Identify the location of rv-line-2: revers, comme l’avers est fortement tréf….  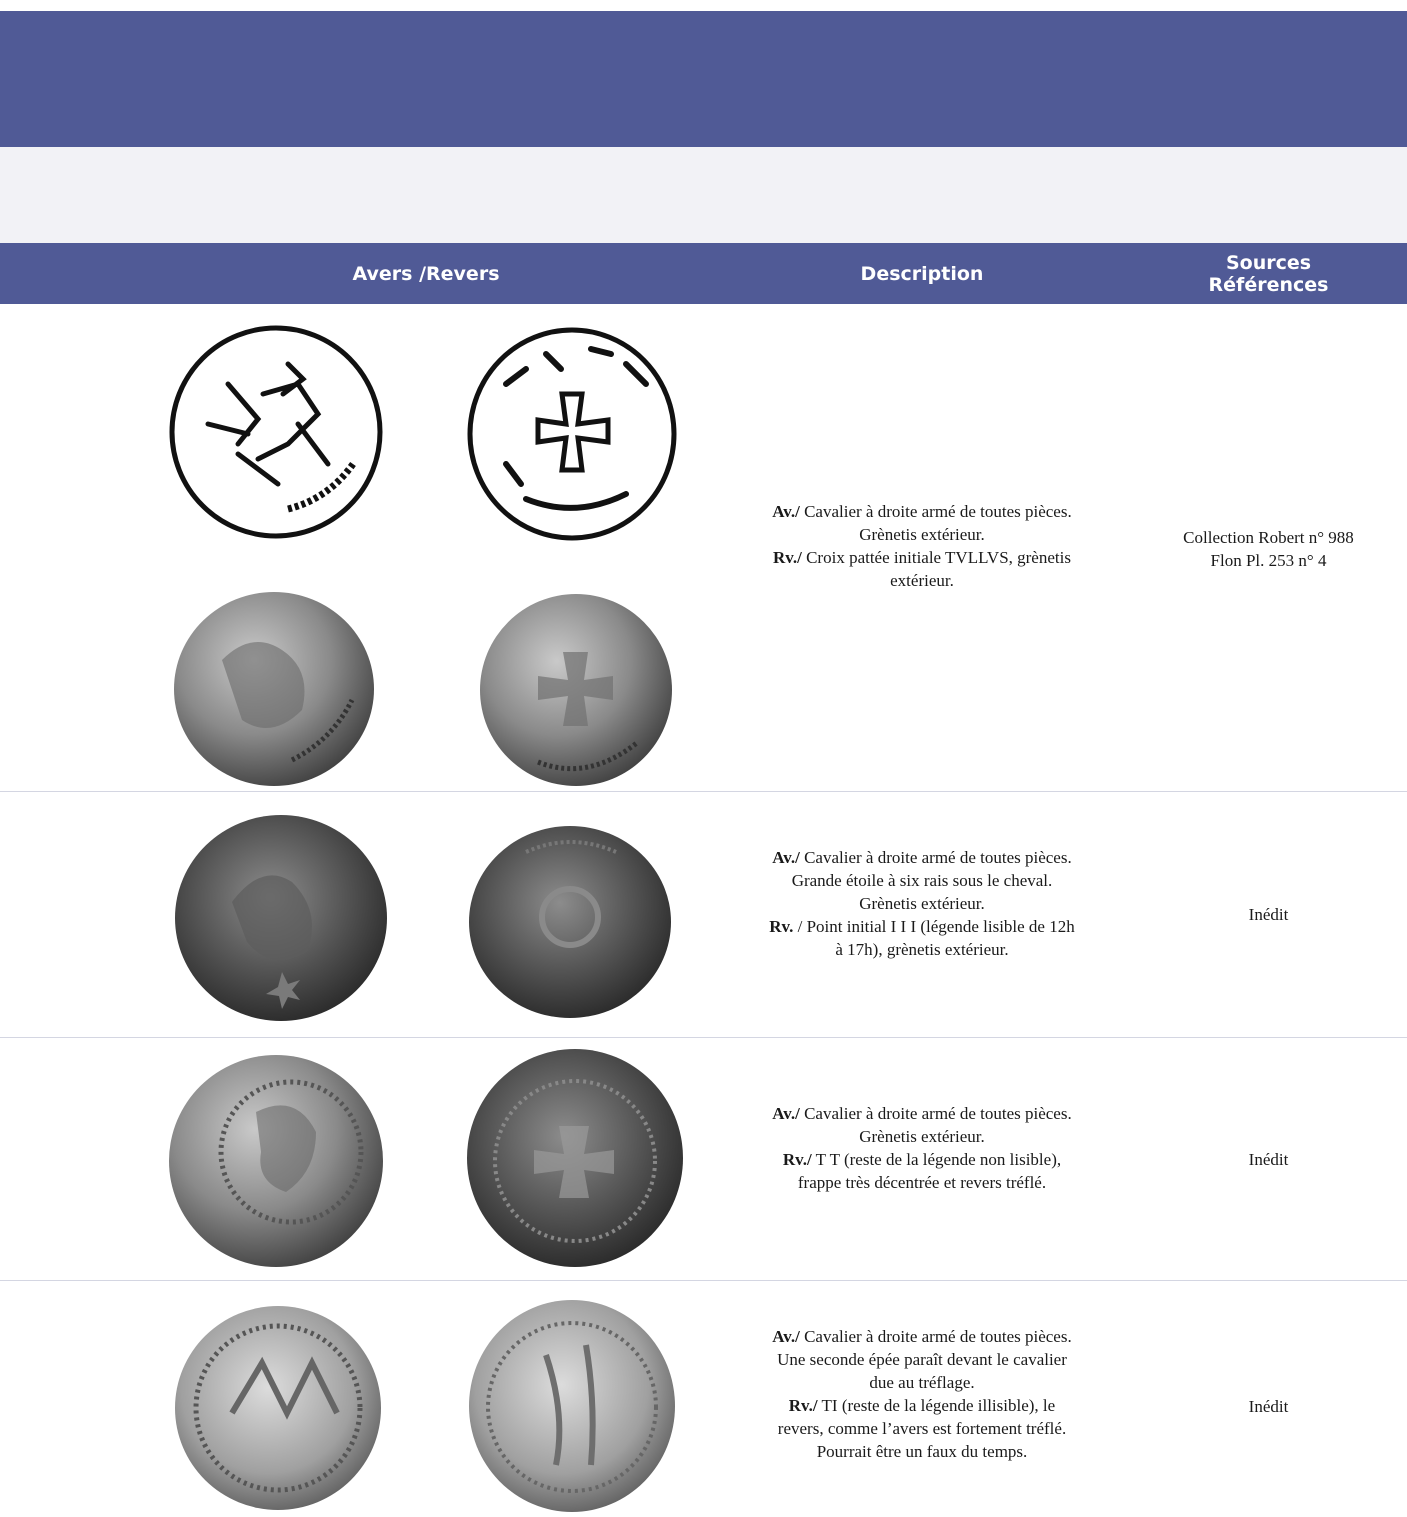
(922, 1428).